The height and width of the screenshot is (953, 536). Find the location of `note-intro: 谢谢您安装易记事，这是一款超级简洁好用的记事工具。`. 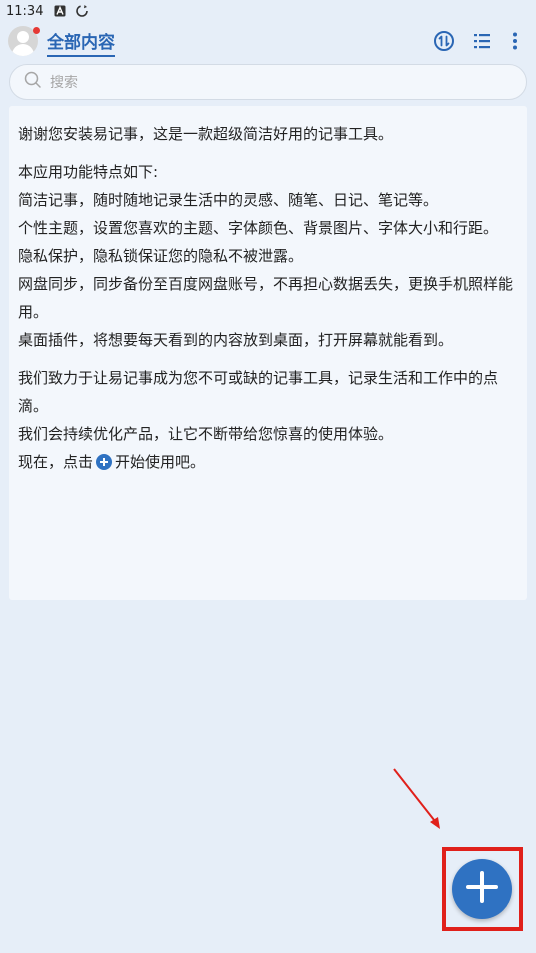

note-intro: 谢谢您安装易记事，这是一款超级简洁好用的记事工具。 is located at coordinates (206, 134).